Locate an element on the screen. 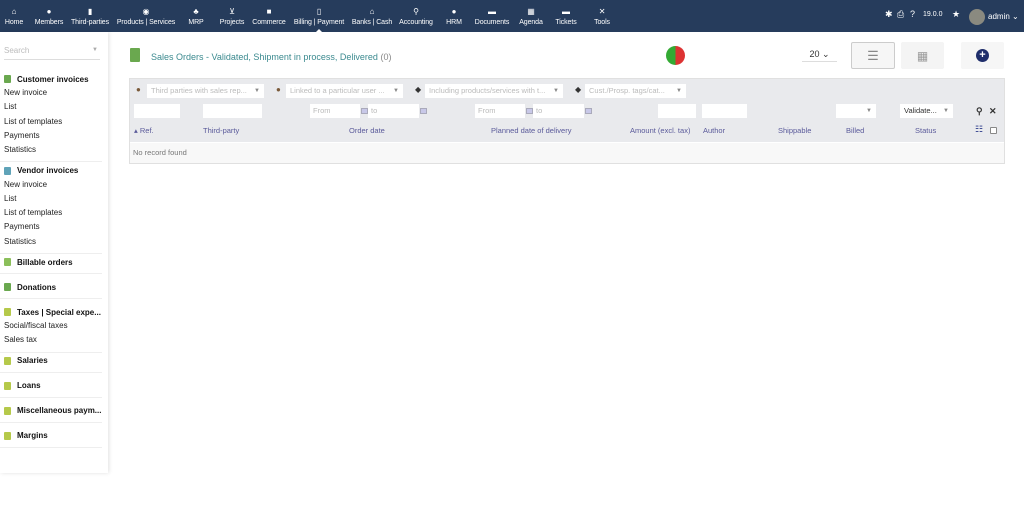  menu-billing-payment: ▯ Billing | Payment is located at coordinates (319, 16).